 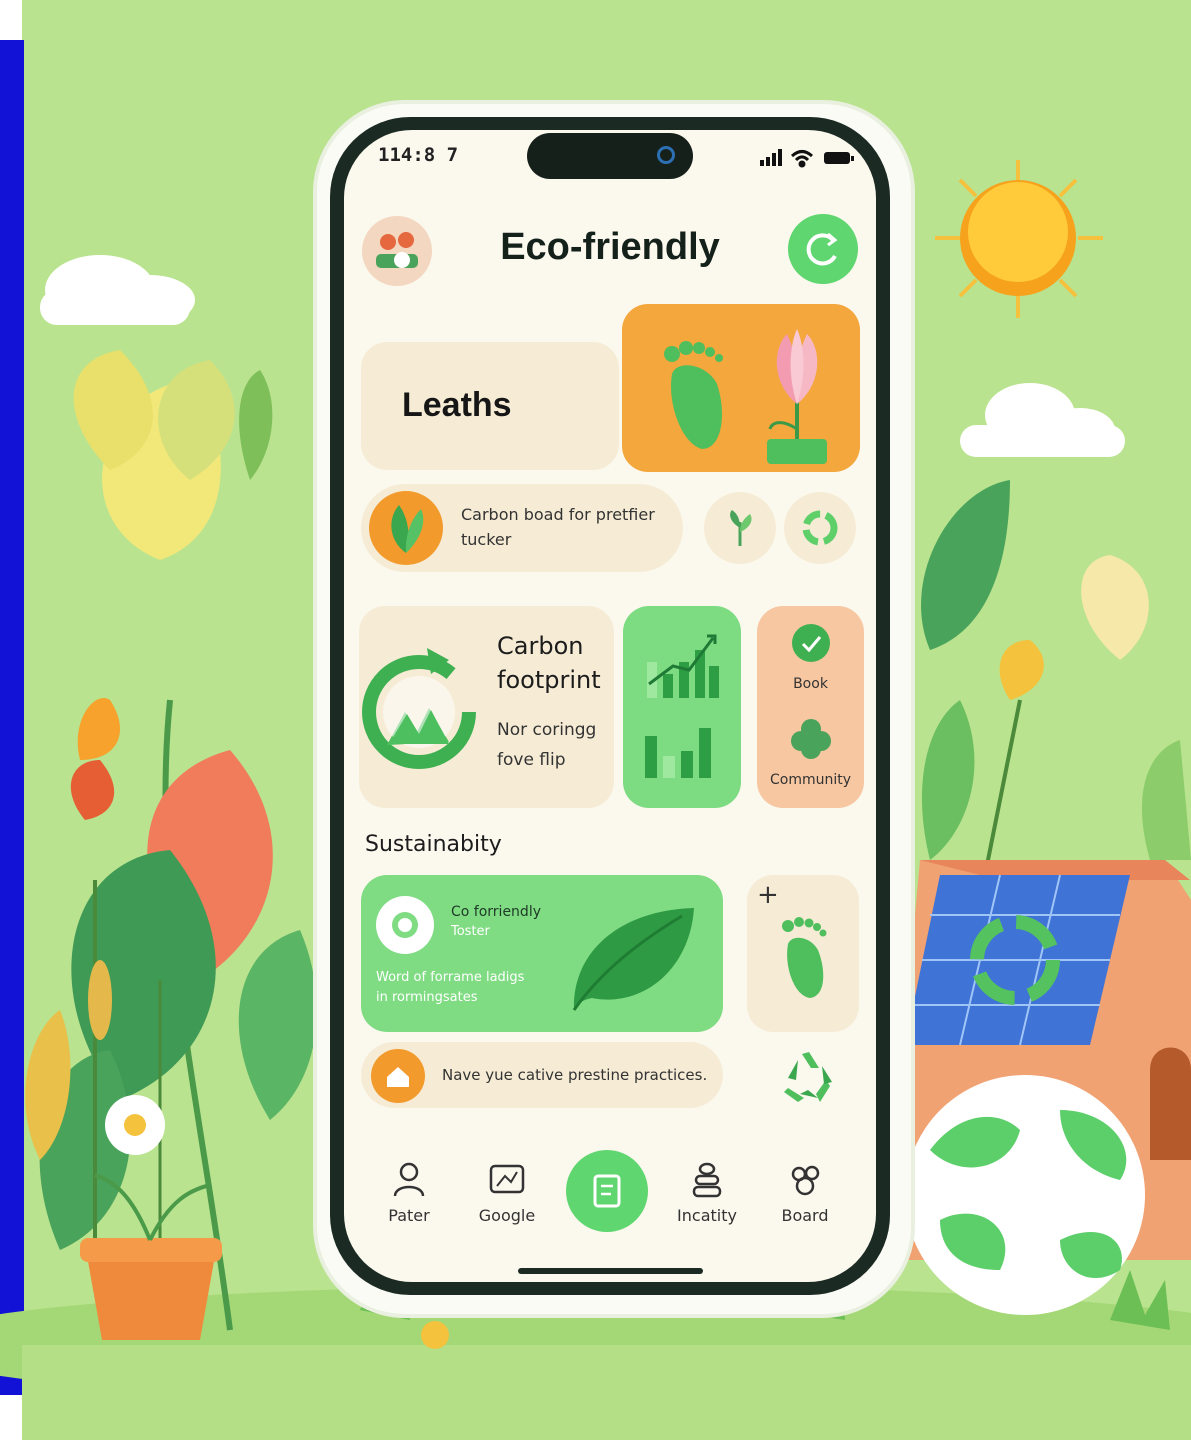 I want to click on leaf-badge, so click(x=406, y=528).